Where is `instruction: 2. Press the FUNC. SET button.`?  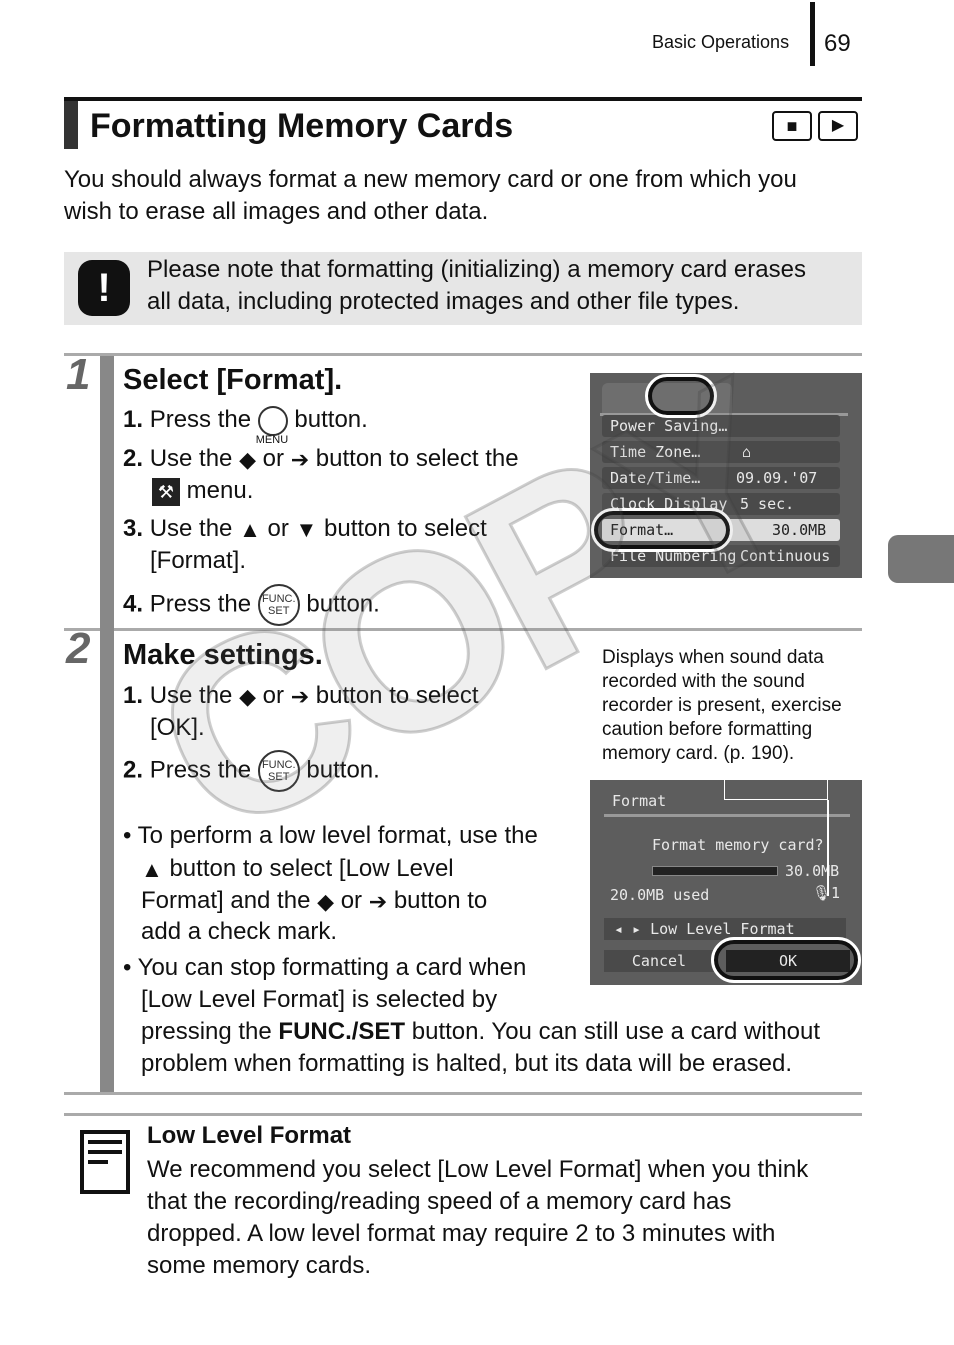 instruction: 2. Press the FUNC. SET button. is located at coordinates (251, 771).